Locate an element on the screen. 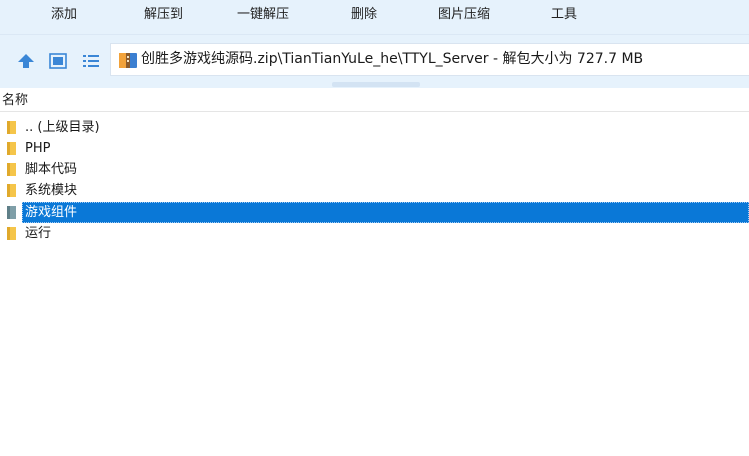  file-name: 游戏组件 is located at coordinates (51, 212).